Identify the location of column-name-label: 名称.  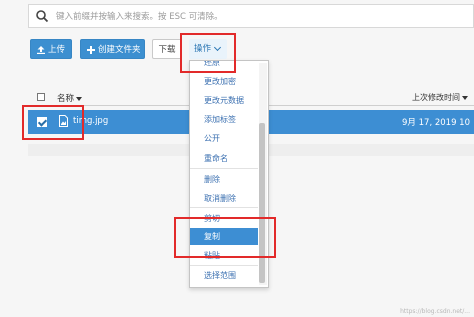
(66, 99).